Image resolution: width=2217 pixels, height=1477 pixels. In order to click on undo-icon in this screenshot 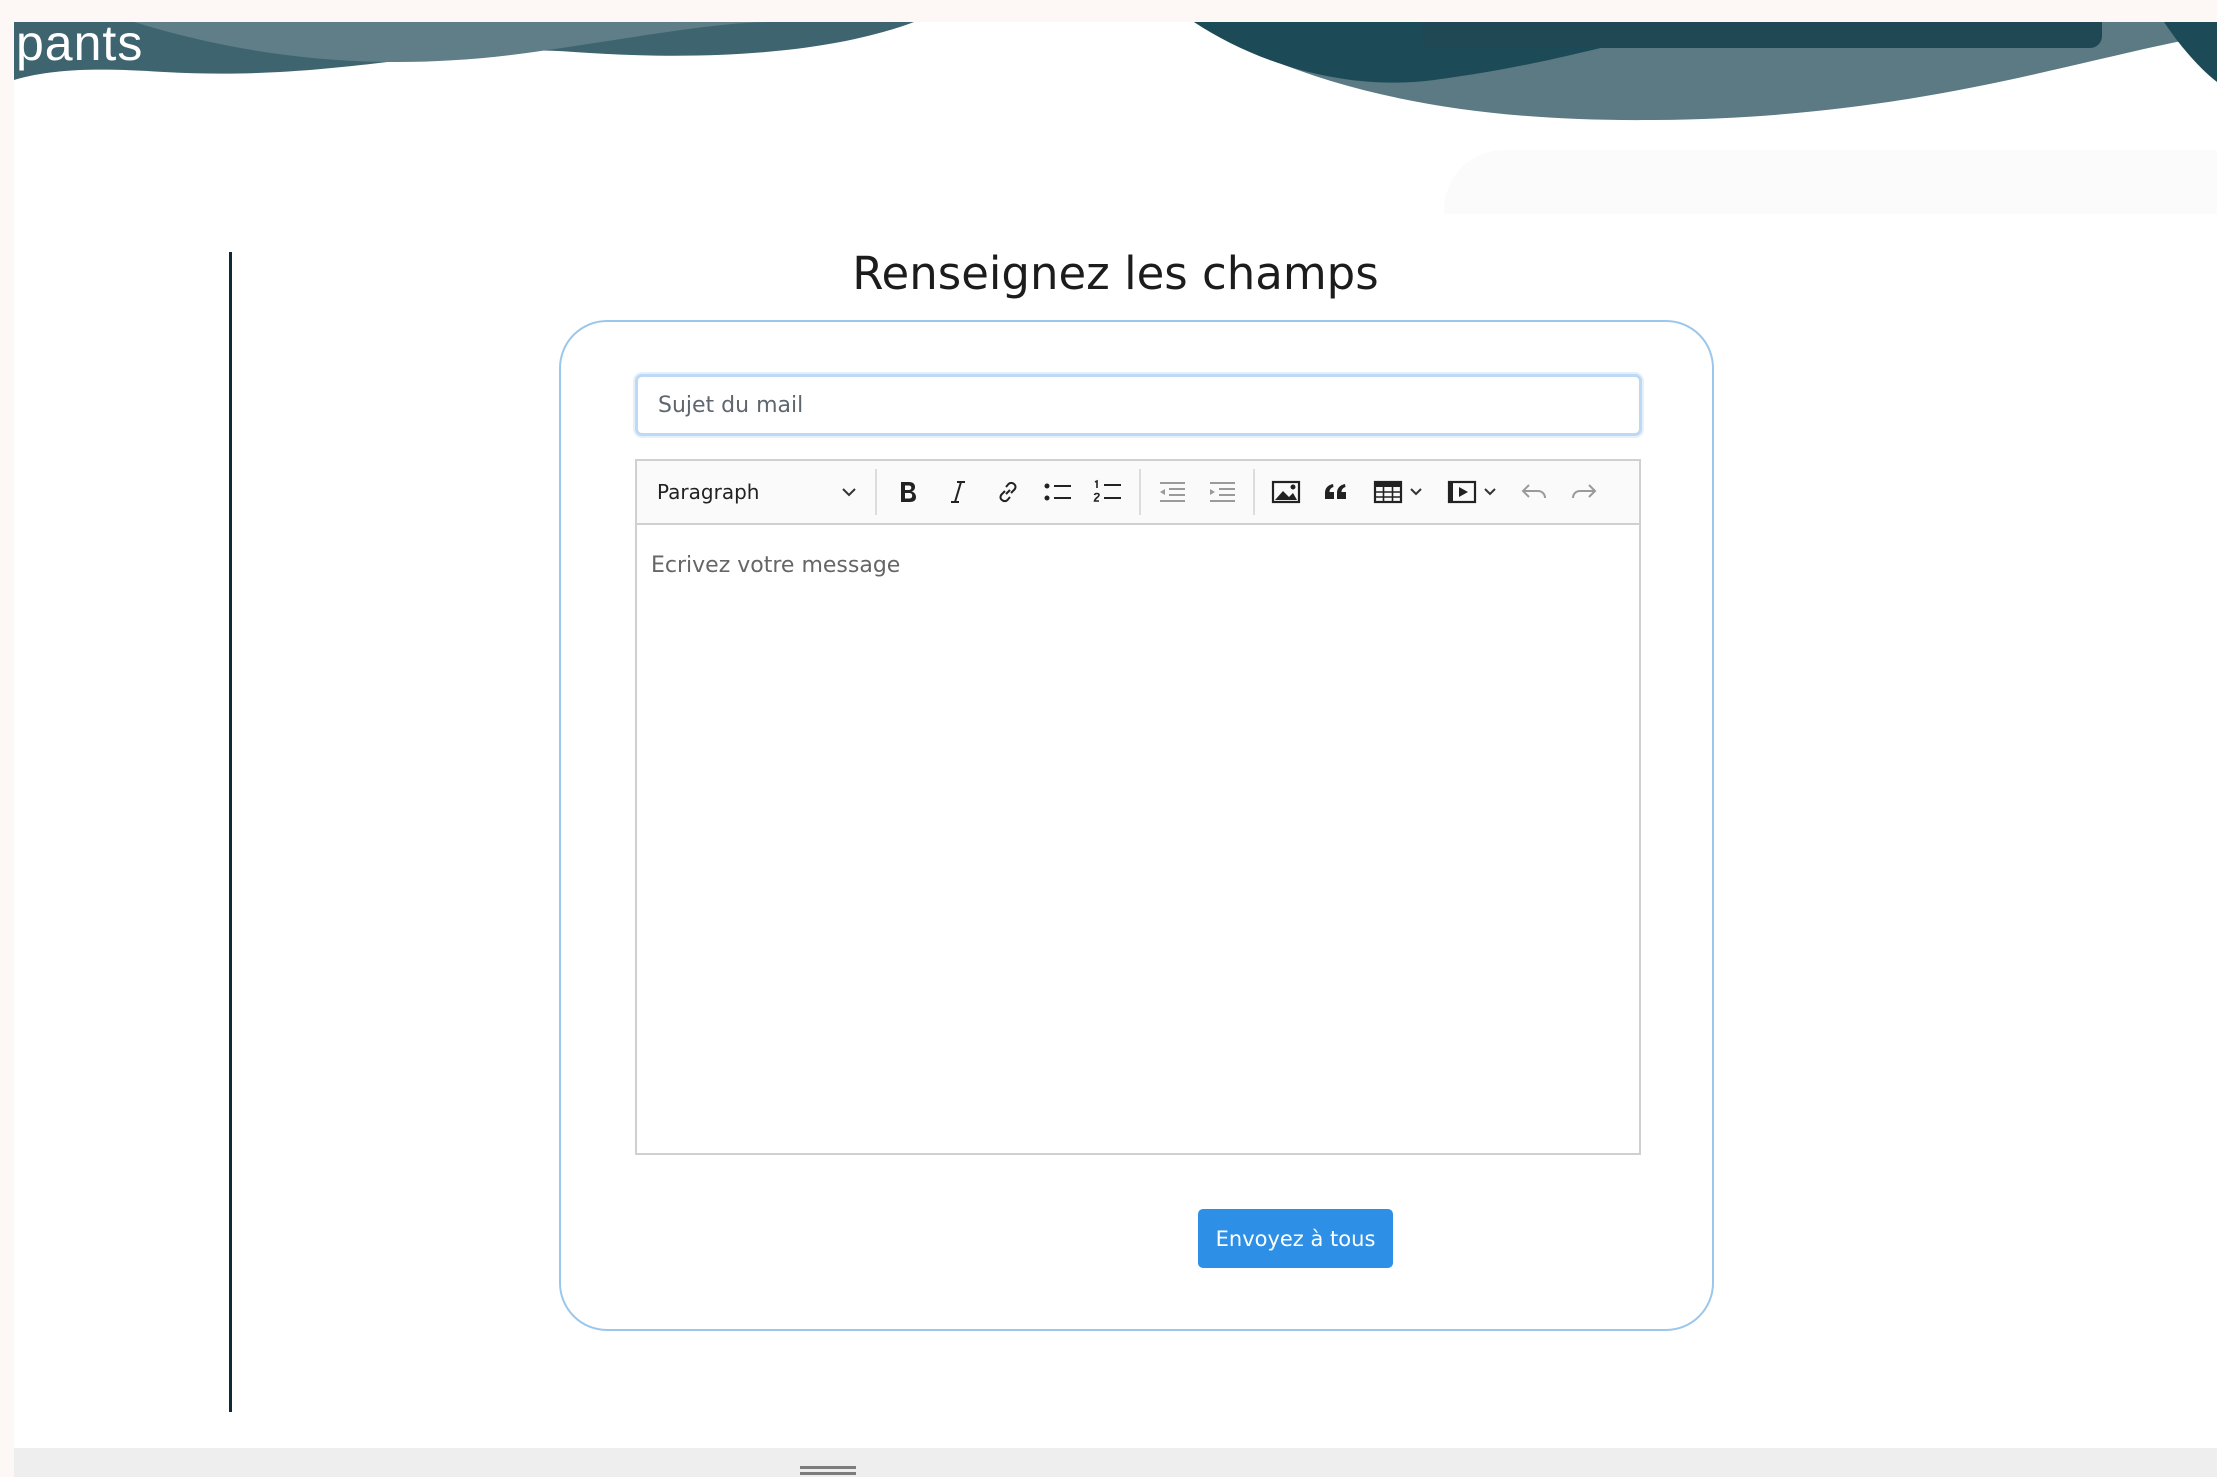, I will do `click(1533, 491)`.